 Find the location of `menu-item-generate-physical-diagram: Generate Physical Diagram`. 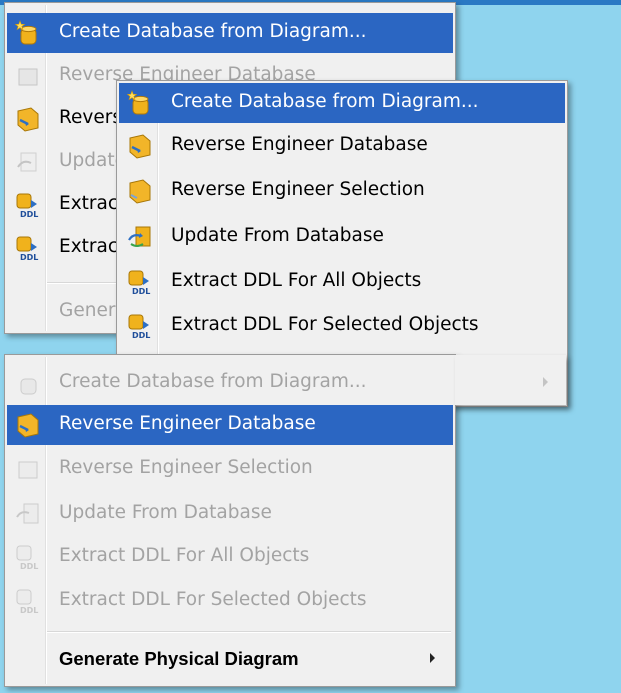

menu-item-generate-physical-diagram: Generate Physical Diagram is located at coordinates (230, 659).